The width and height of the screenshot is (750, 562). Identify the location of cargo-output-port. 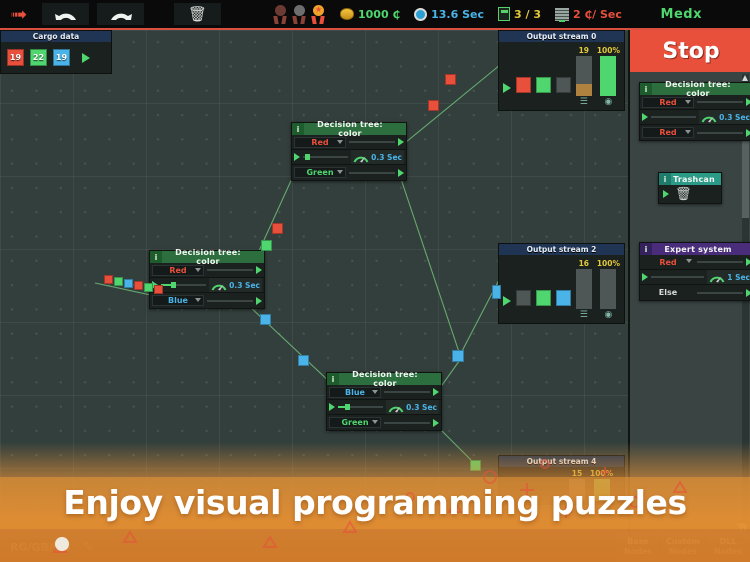
(86, 57).